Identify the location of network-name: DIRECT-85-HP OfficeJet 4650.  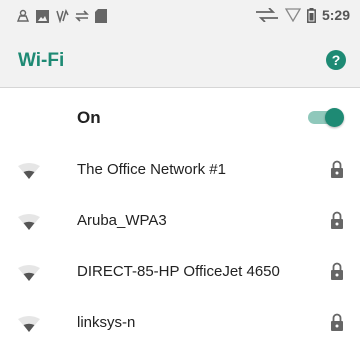
(178, 271).